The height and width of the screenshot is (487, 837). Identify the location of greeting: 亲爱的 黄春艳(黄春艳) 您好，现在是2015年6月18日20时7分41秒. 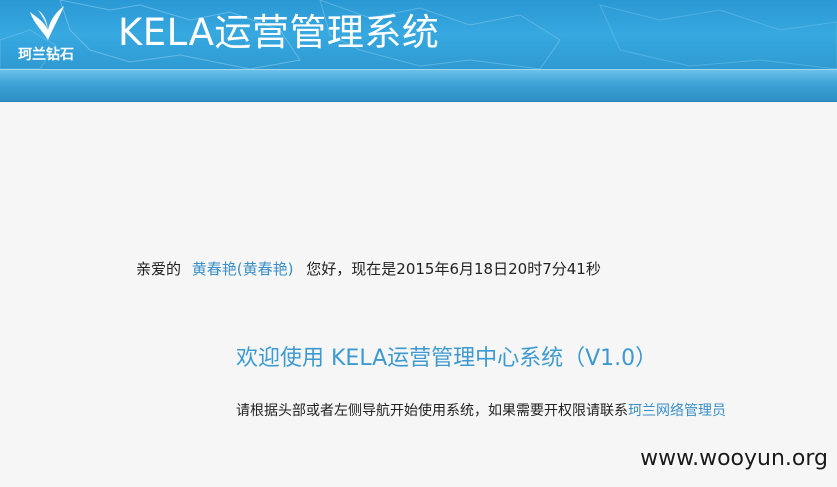
(368, 269).